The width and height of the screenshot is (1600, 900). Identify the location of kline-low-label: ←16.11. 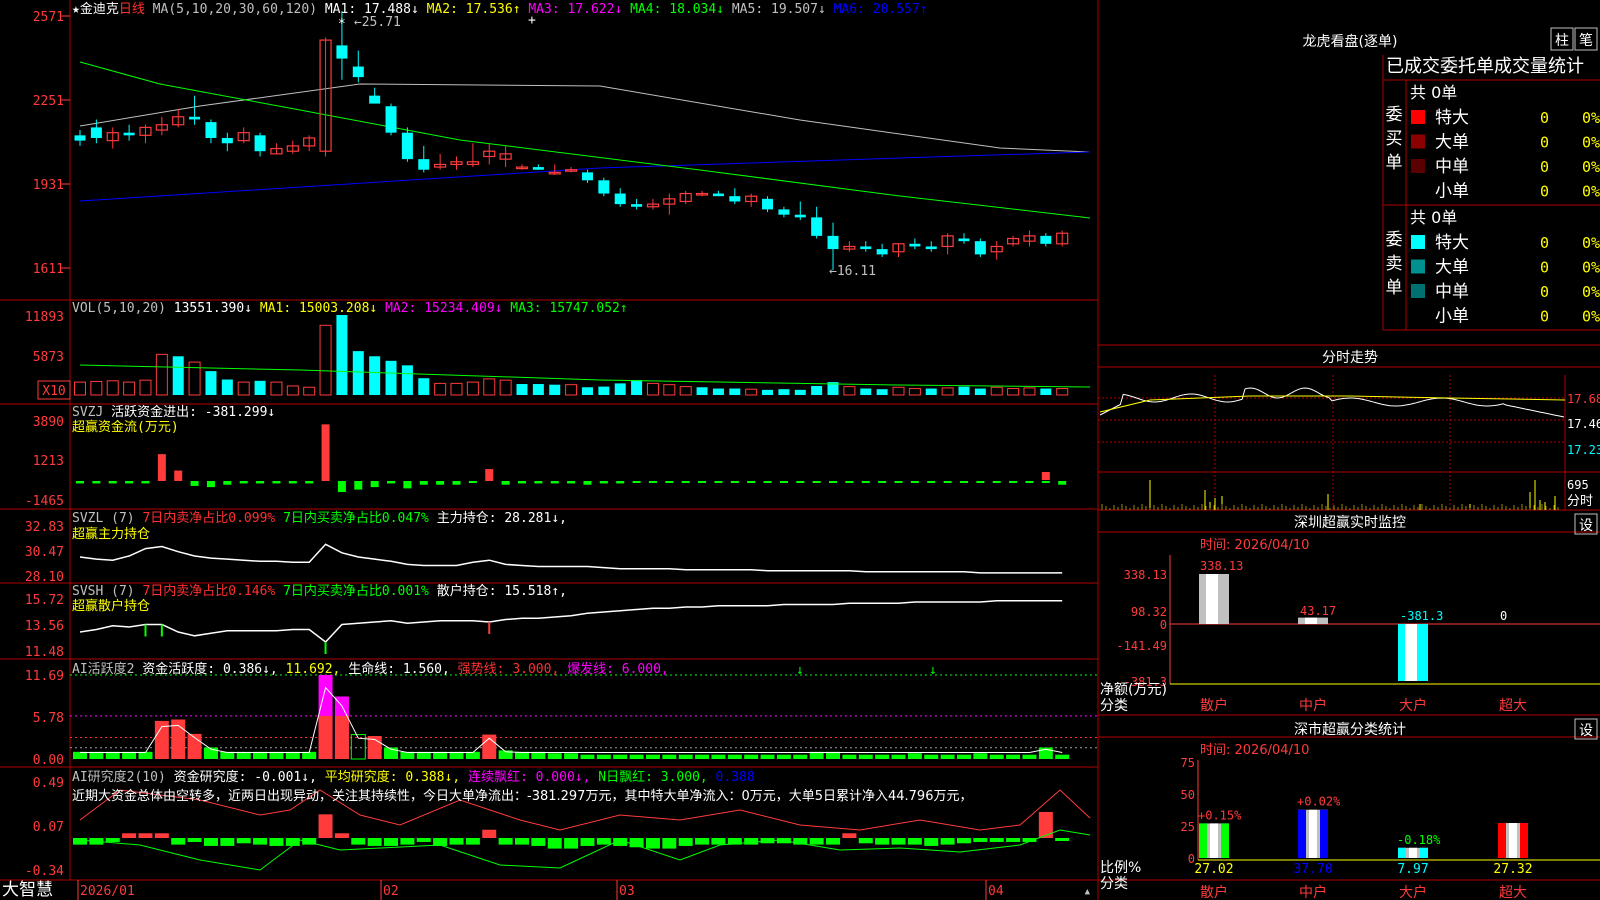
(852, 271).